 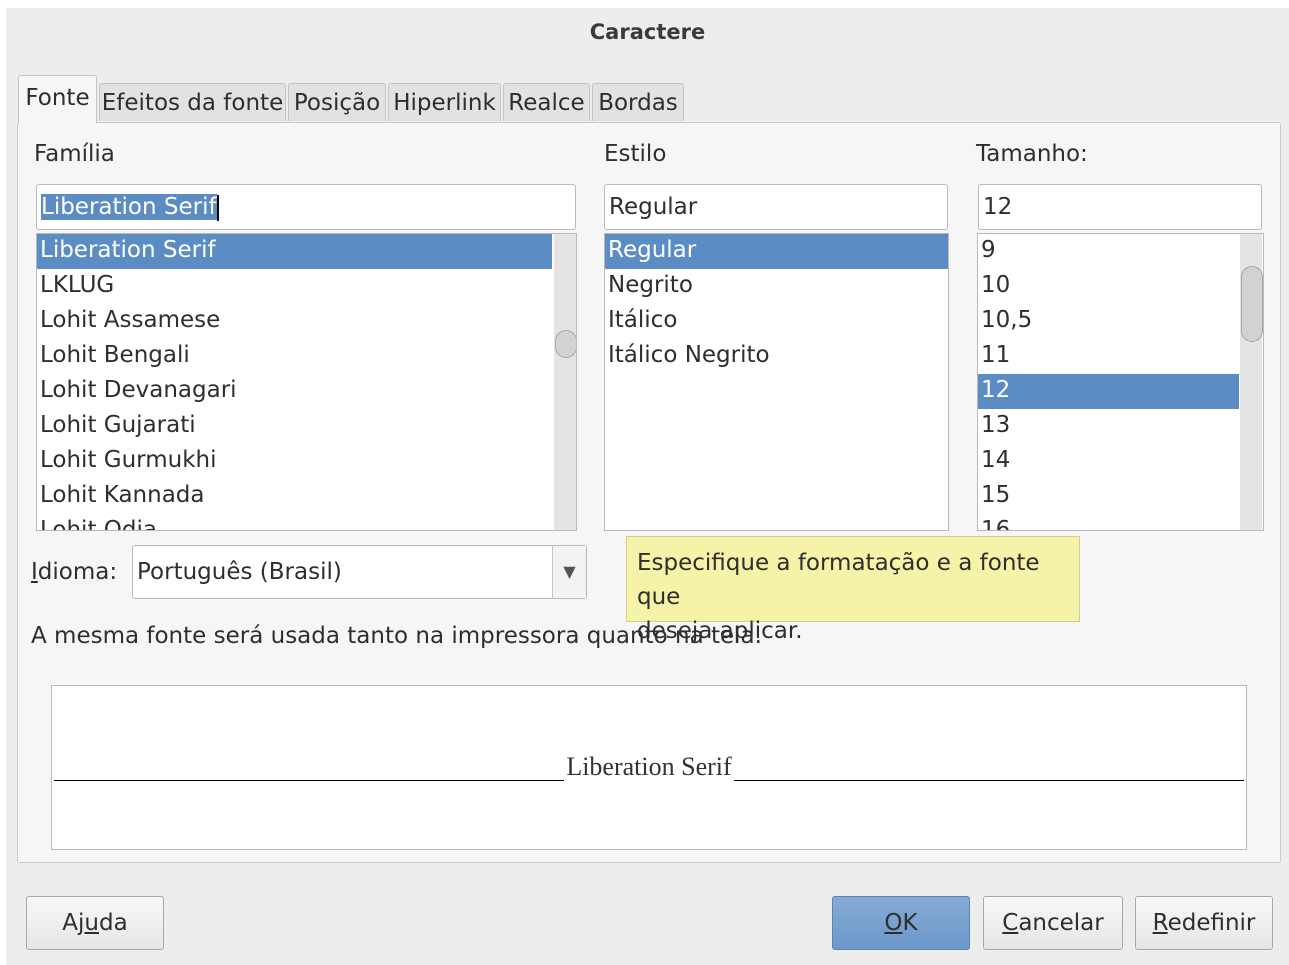 I want to click on size-list-item: 10, so click(x=1108, y=286).